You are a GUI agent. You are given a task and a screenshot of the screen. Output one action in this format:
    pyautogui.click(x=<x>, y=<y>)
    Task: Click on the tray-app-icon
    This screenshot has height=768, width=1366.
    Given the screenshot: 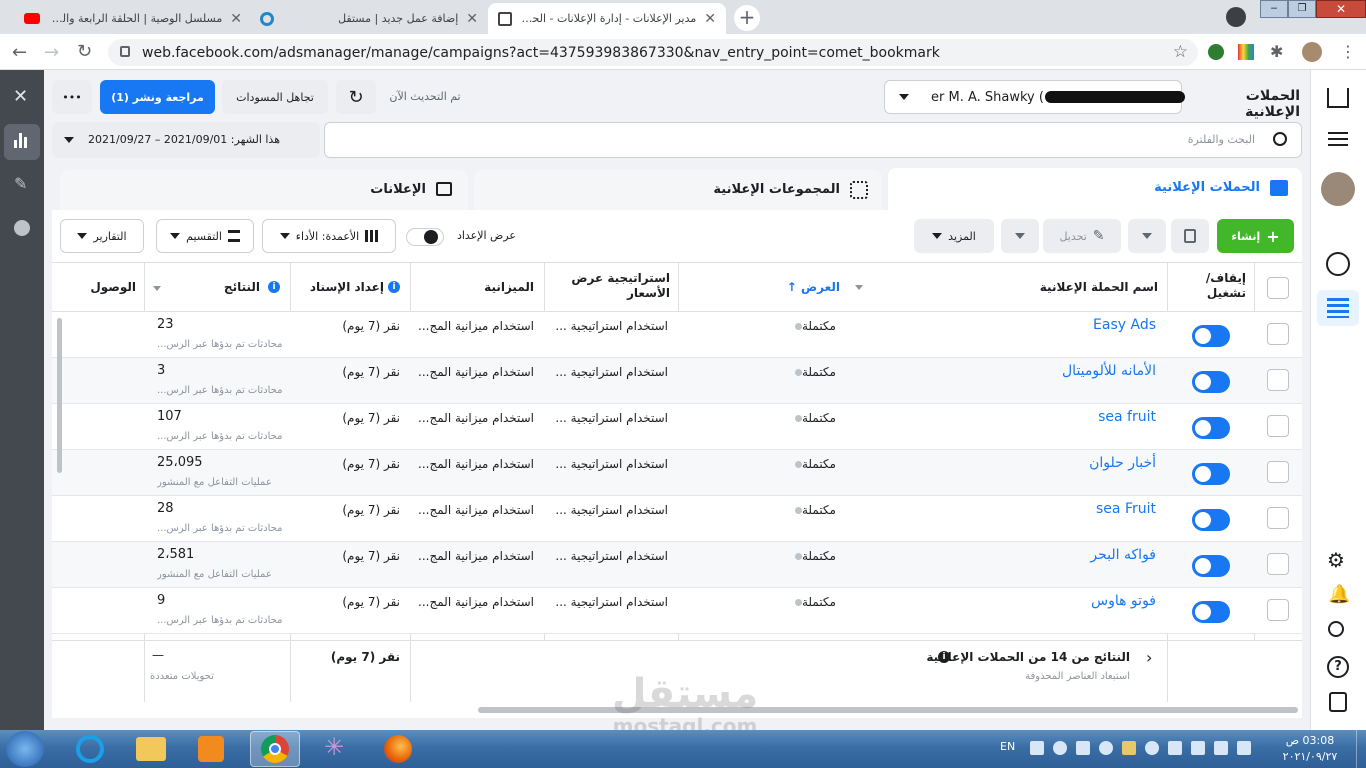 What is the action you would take?
    pyautogui.click(x=1037, y=748)
    